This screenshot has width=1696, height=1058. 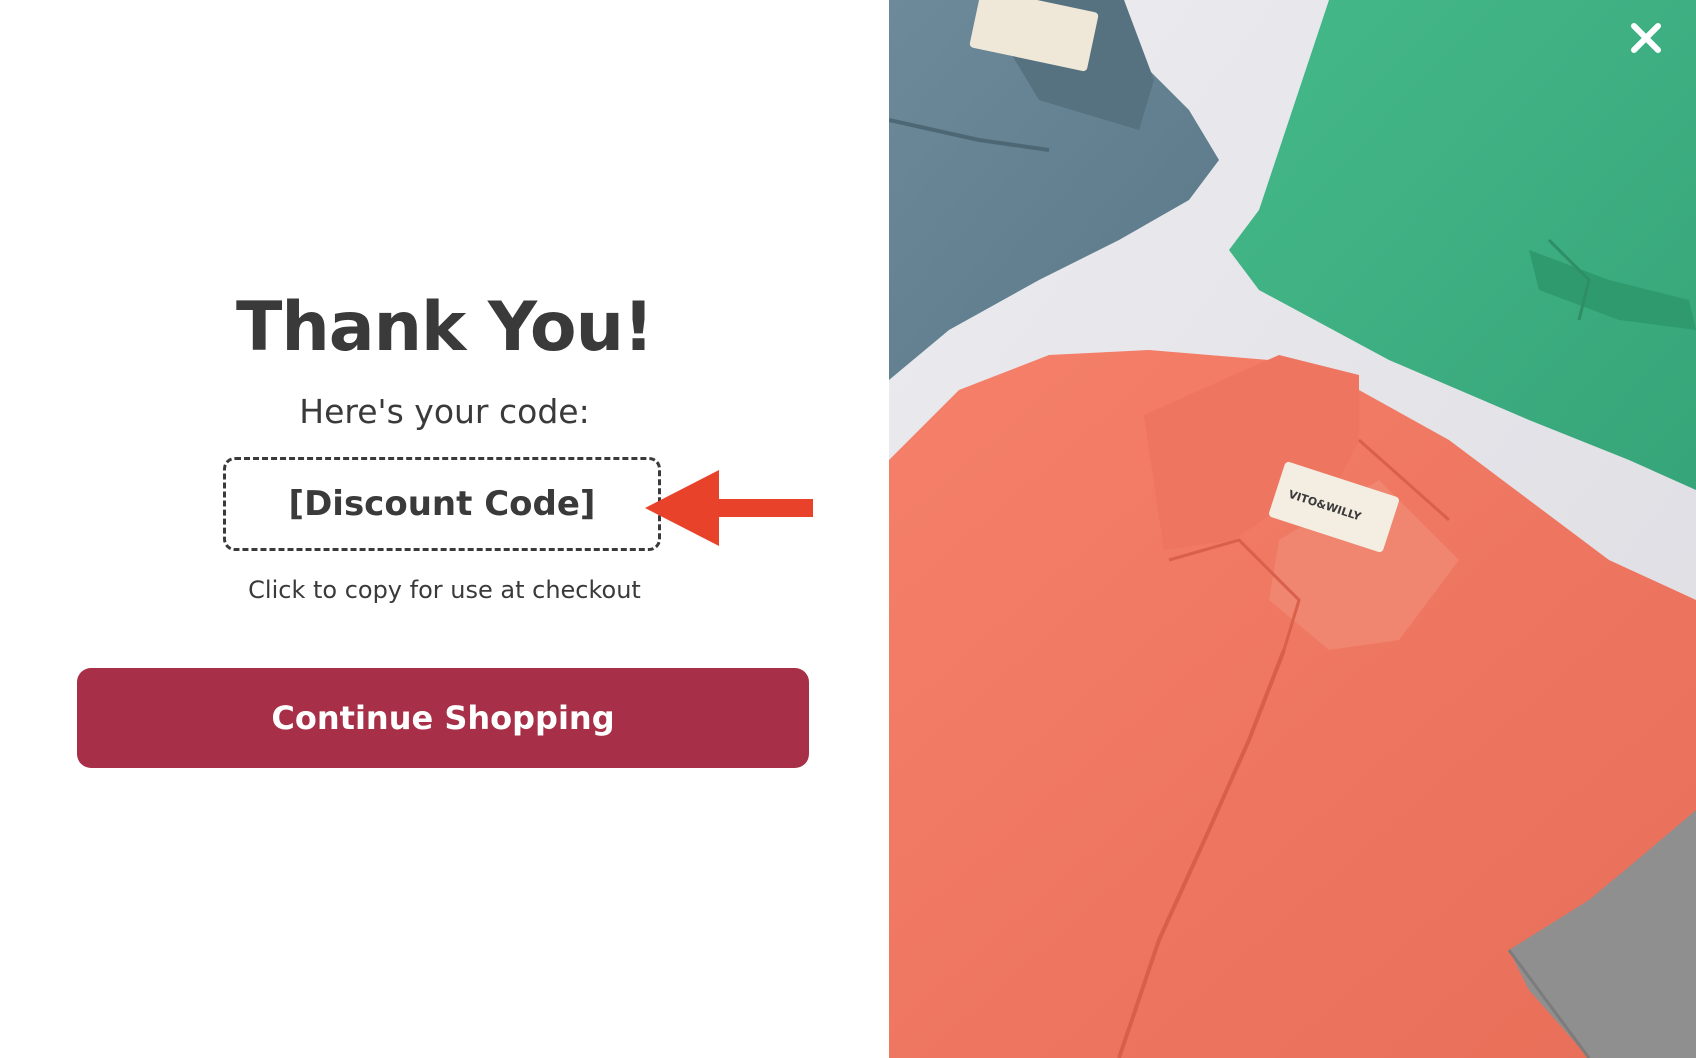 What do you see at coordinates (1646, 38) in the screenshot?
I see `close-icon` at bounding box center [1646, 38].